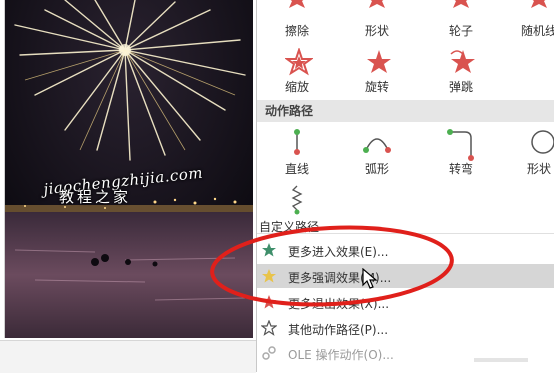  Describe the element at coordinates (530, 150) in the screenshot. I see `path-shape: 形状` at that location.